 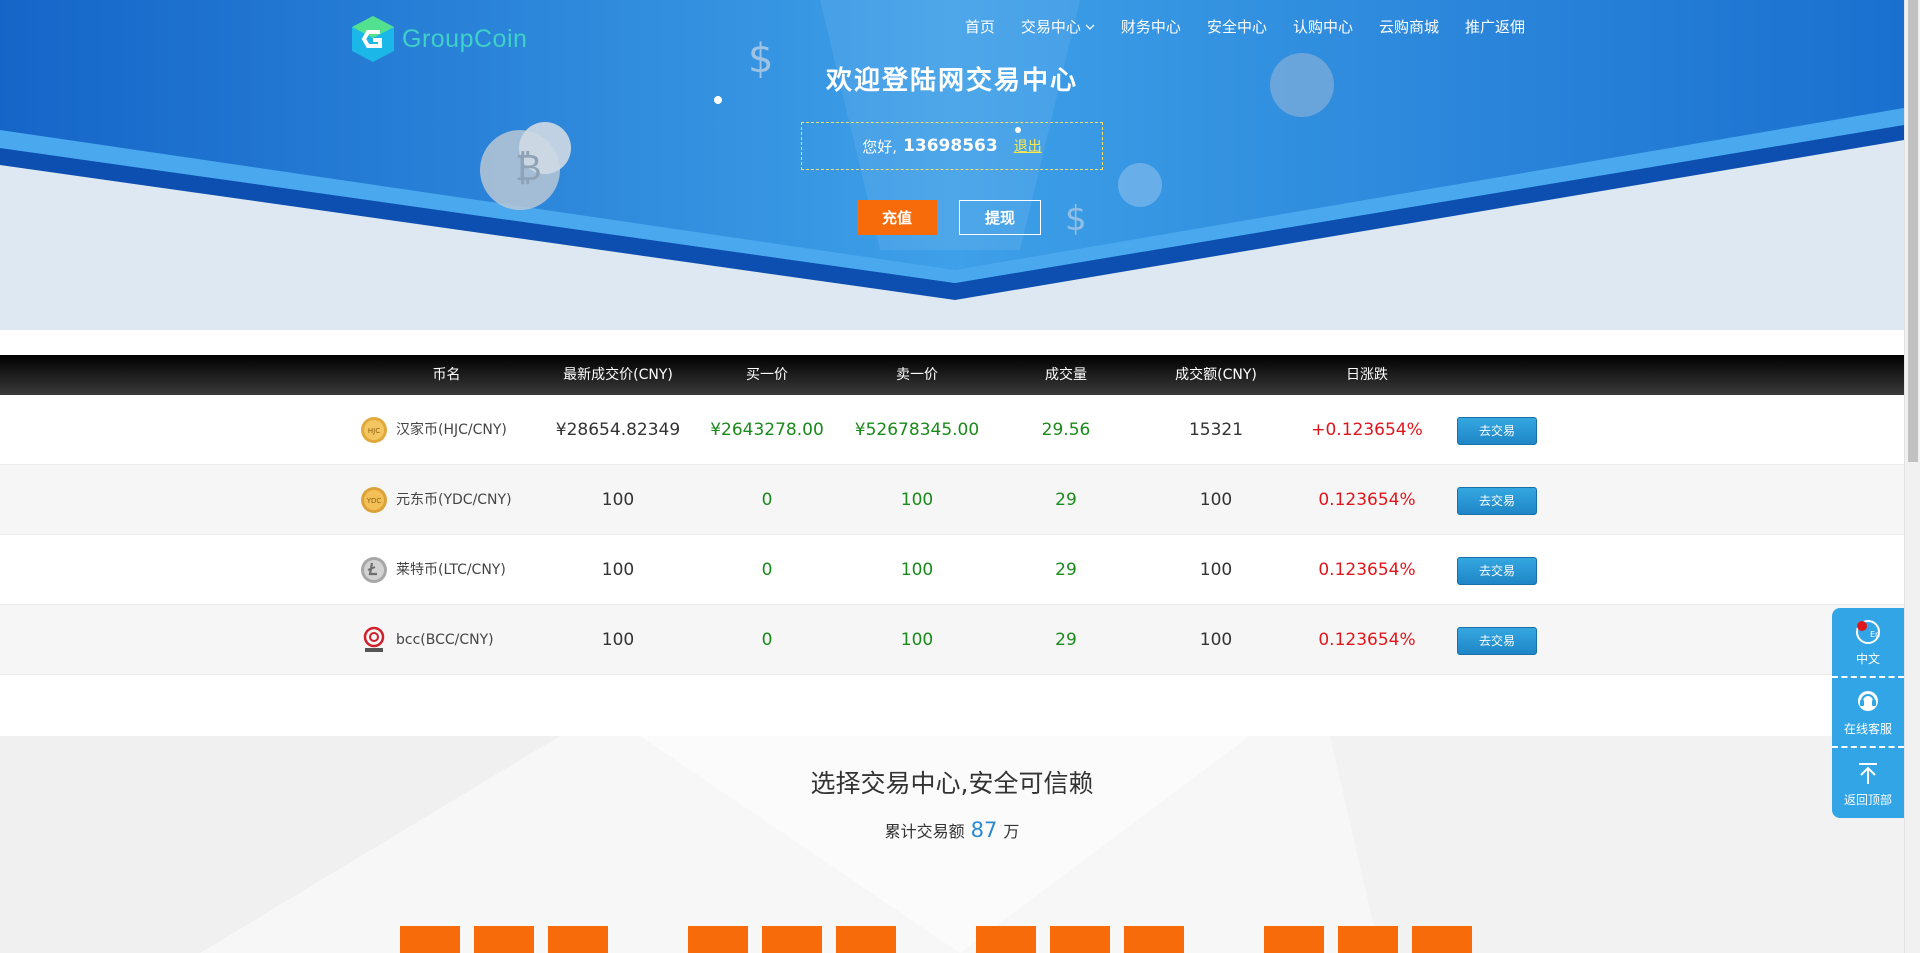 What do you see at coordinates (374, 501) in the screenshot?
I see `svg-text: YDC` at bounding box center [374, 501].